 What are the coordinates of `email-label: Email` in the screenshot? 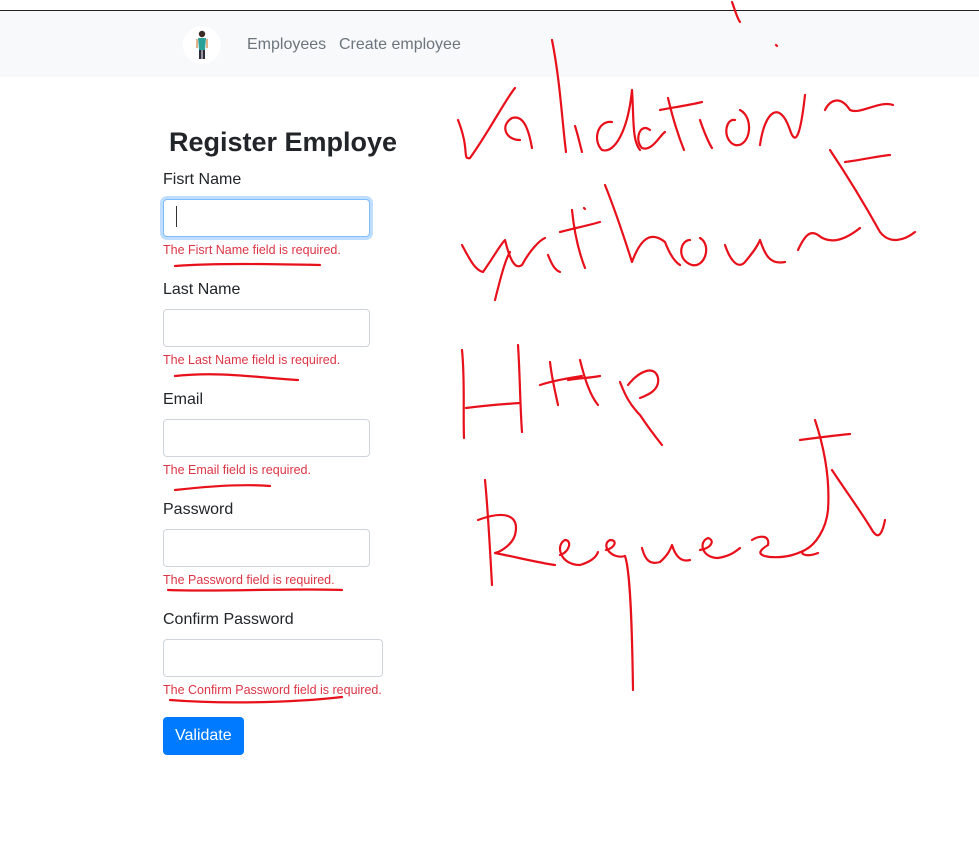 It's located at (183, 399).